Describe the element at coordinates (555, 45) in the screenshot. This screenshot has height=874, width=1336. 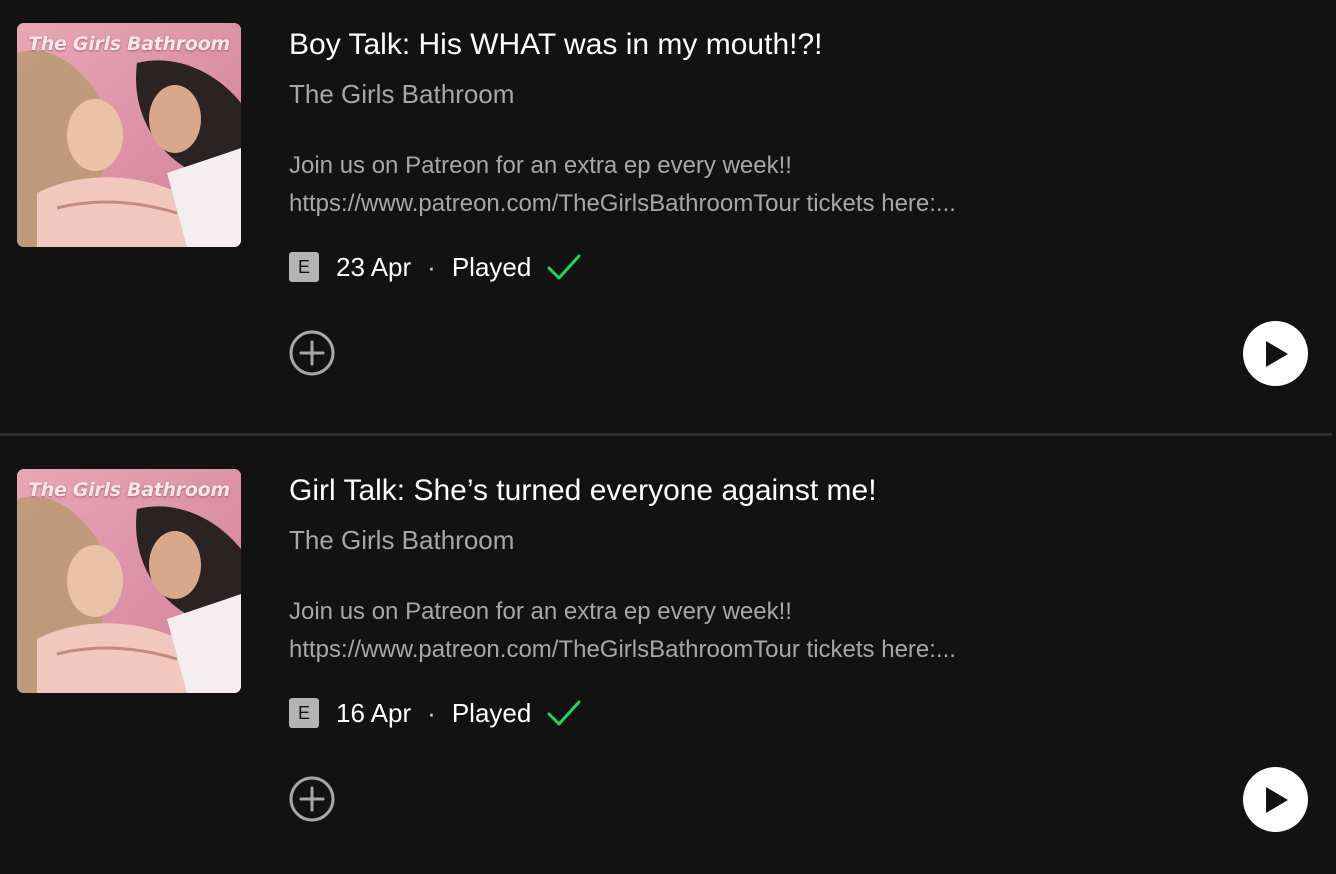
I see `episode-title: Boy Talk: His WHAT was in my mouth!?!` at that location.